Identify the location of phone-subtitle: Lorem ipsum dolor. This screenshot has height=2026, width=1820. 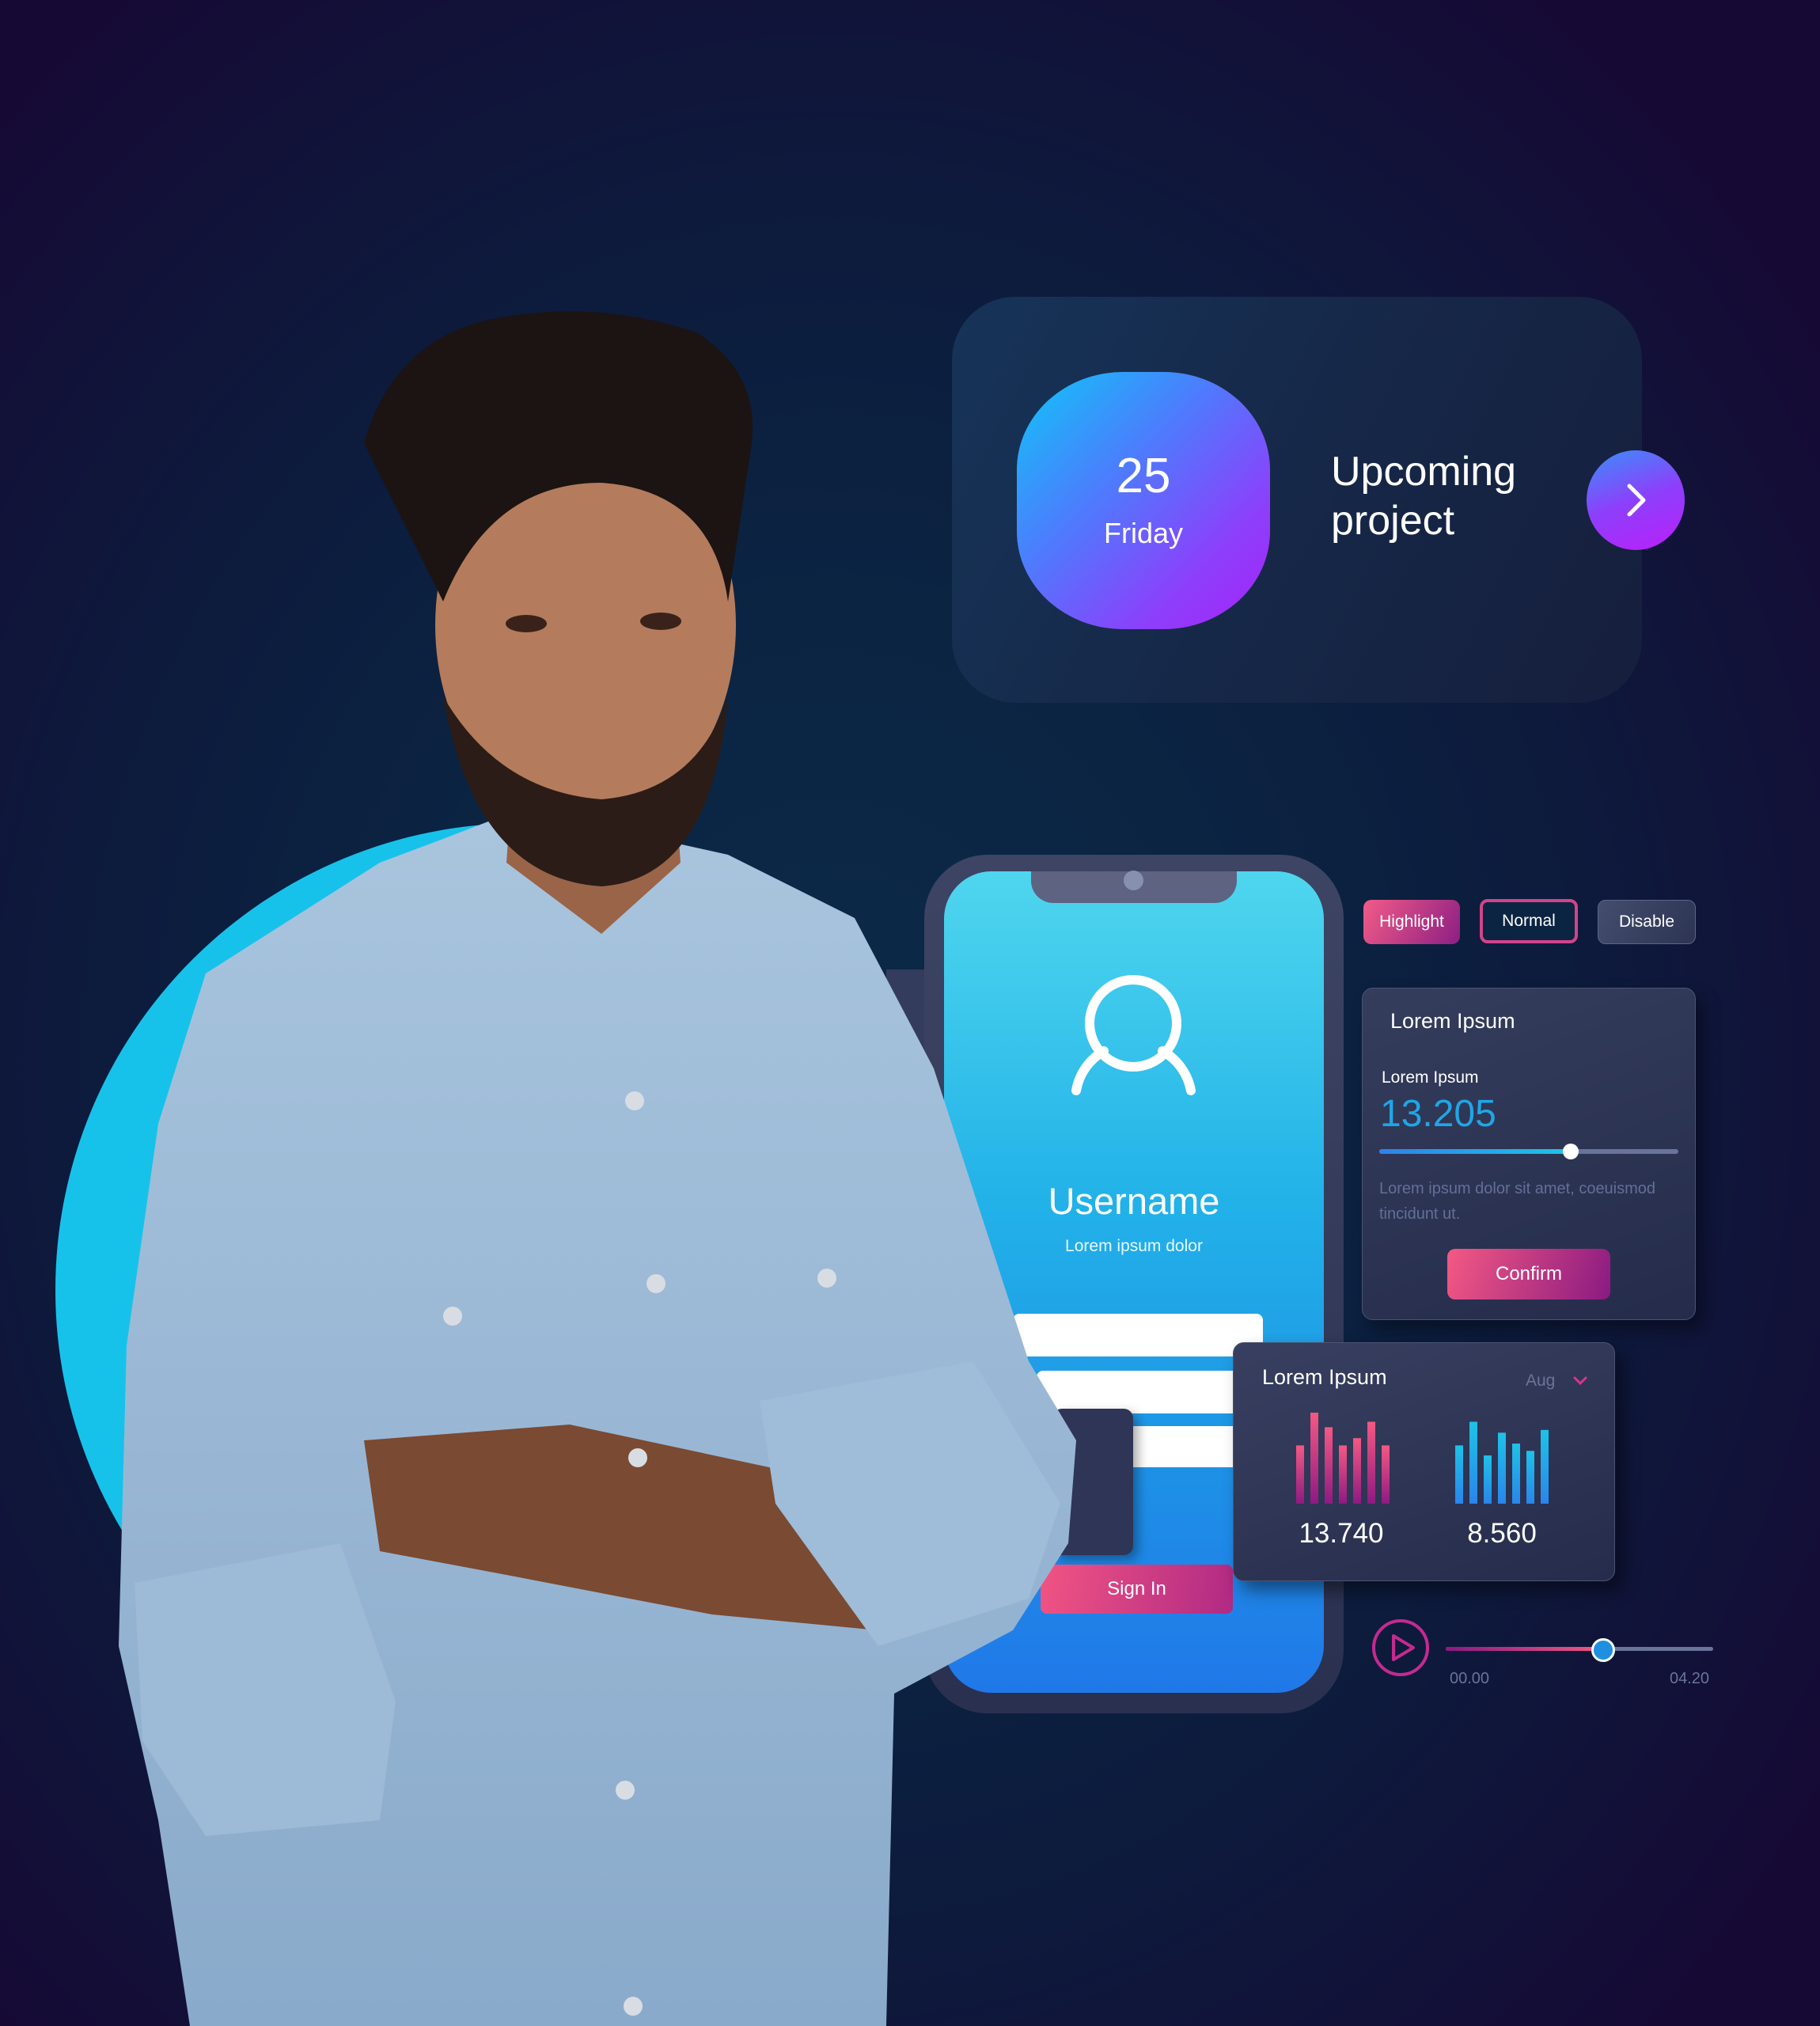
(1134, 1246).